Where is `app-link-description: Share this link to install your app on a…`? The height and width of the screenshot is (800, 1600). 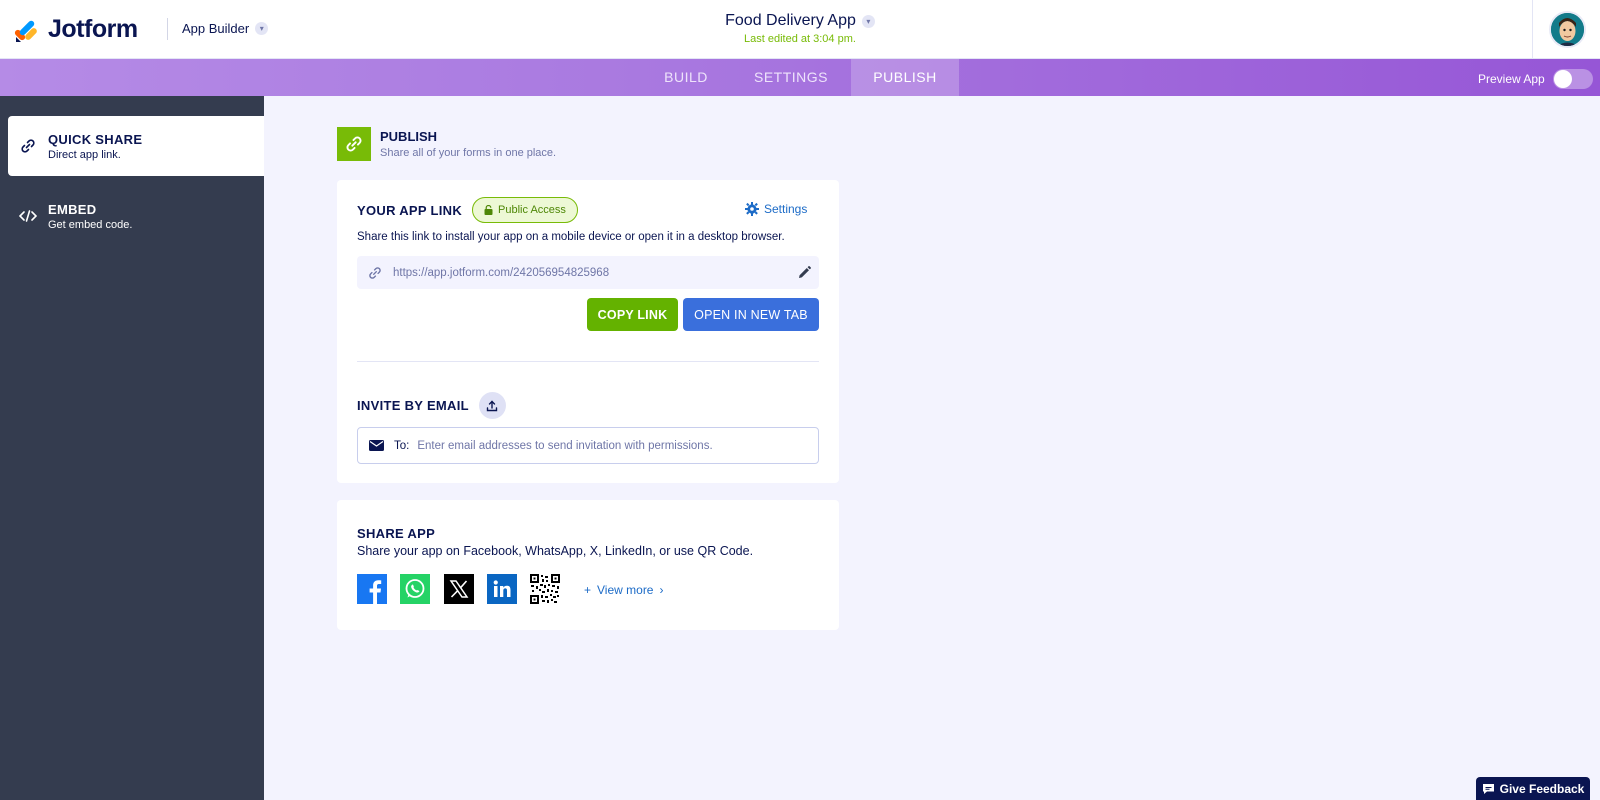
app-link-description: Share this link to install your app on a… is located at coordinates (571, 237).